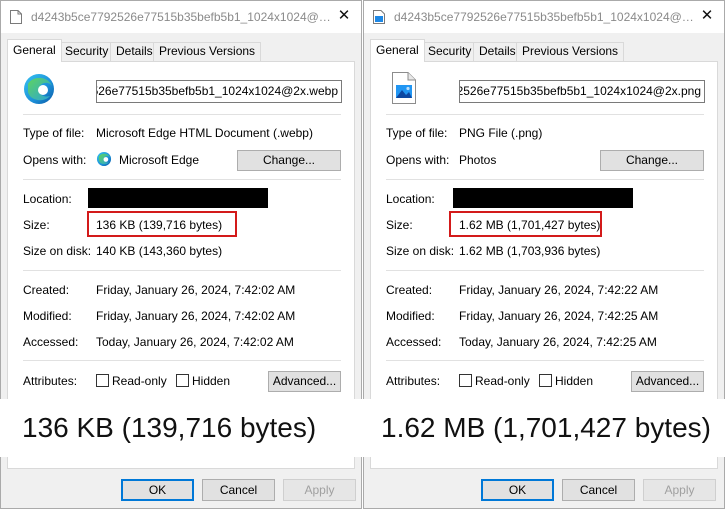 The width and height of the screenshot is (725, 509). I want to click on file-icon, so click(16, 17).